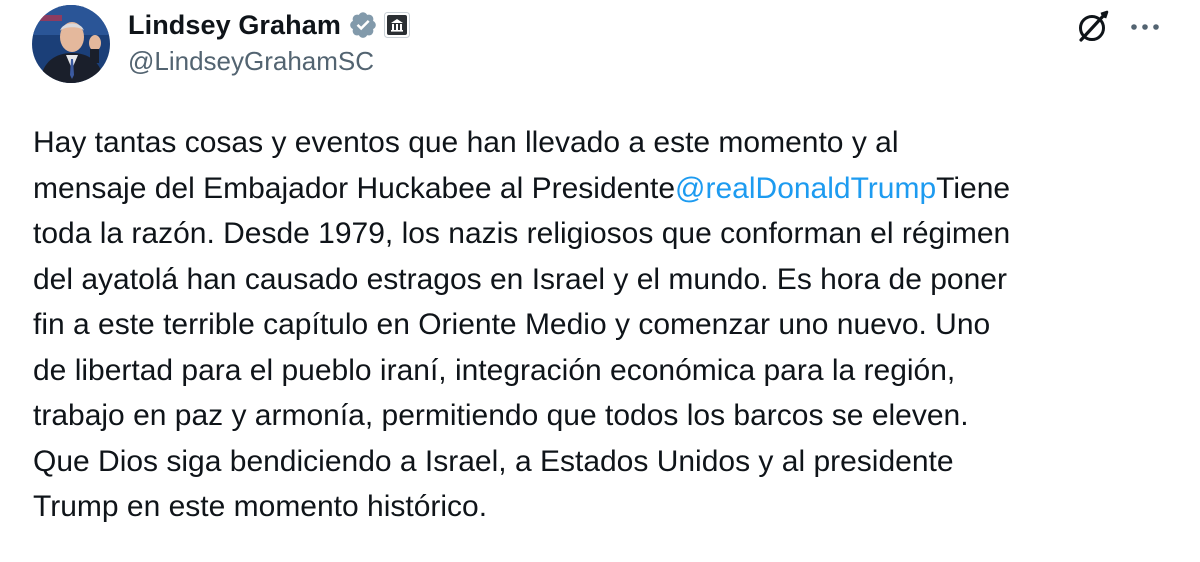 The width and height of the screenshot is (1200, 562). I want to click on author-handle: @LindseyGrahamSC, so click(251, 61).